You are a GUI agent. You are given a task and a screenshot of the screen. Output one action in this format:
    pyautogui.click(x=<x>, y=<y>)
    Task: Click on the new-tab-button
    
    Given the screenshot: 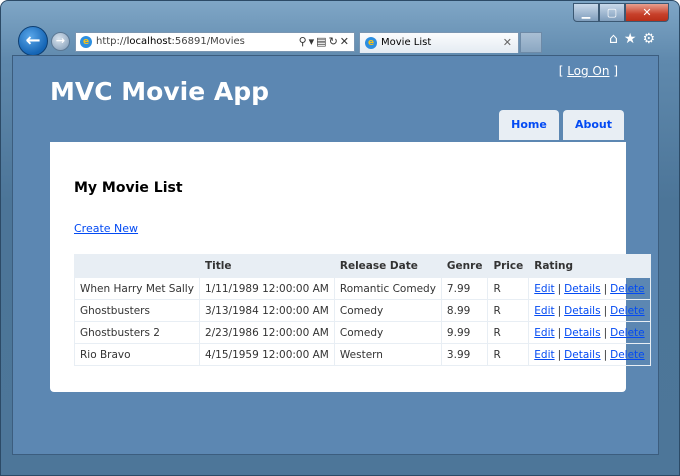 What is the action you would take?
    pyautogui.click(x=531, y=42)
    